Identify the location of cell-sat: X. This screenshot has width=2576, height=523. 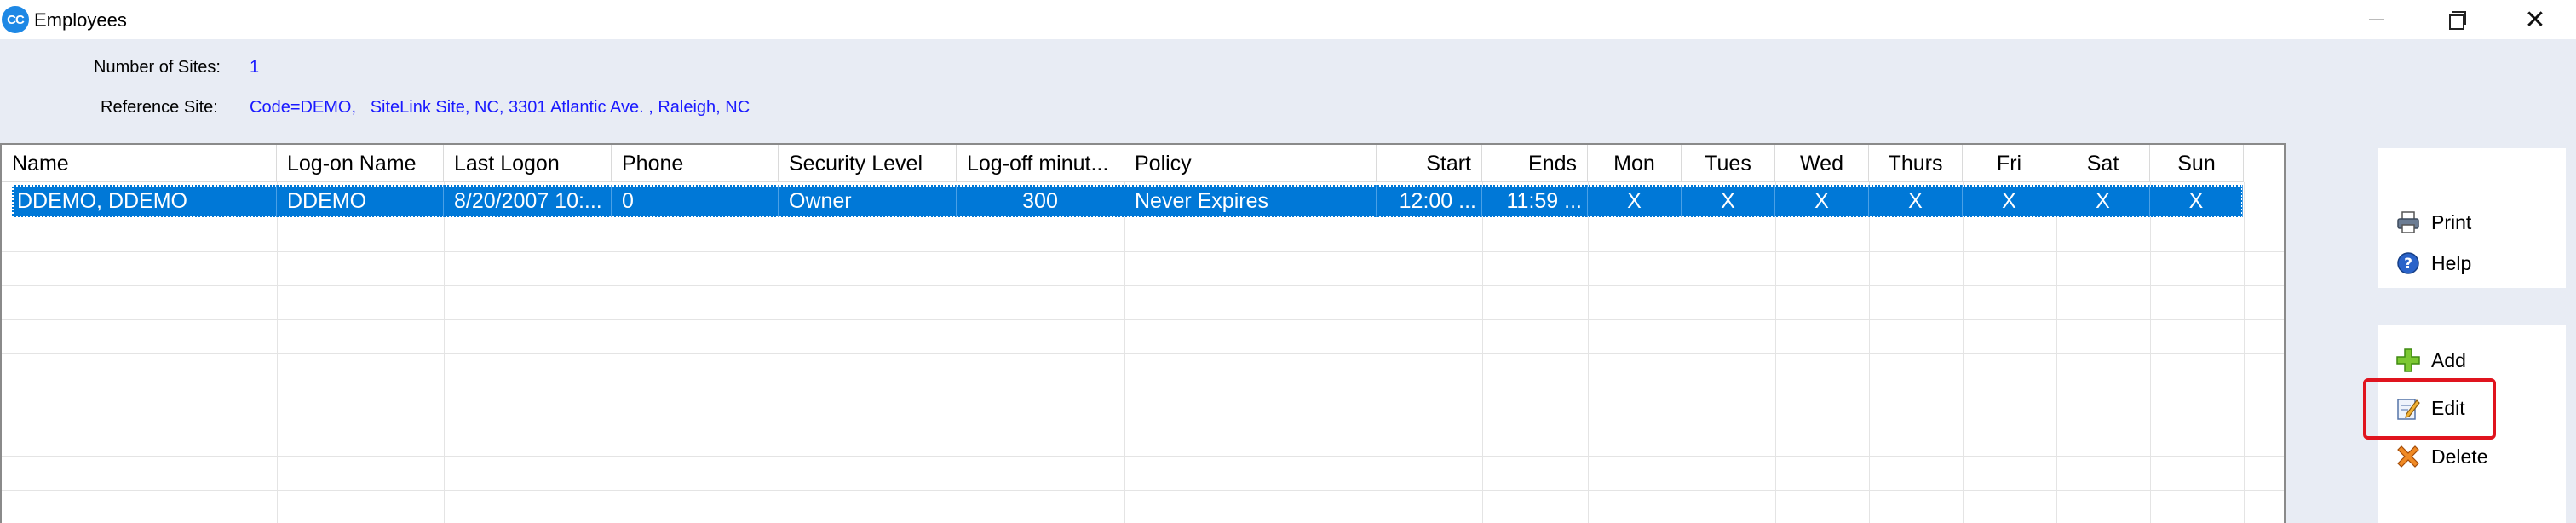
(2103, 201).